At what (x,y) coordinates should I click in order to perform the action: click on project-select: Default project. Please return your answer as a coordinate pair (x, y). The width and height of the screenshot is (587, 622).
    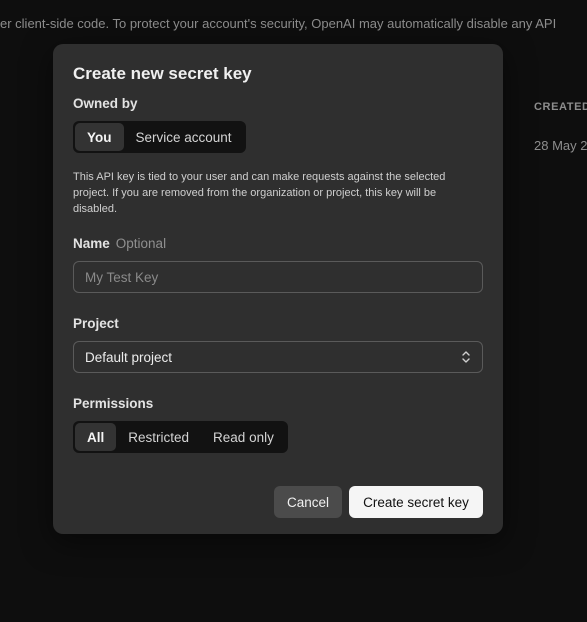
    Looking at the image, I should click on (278, 357).